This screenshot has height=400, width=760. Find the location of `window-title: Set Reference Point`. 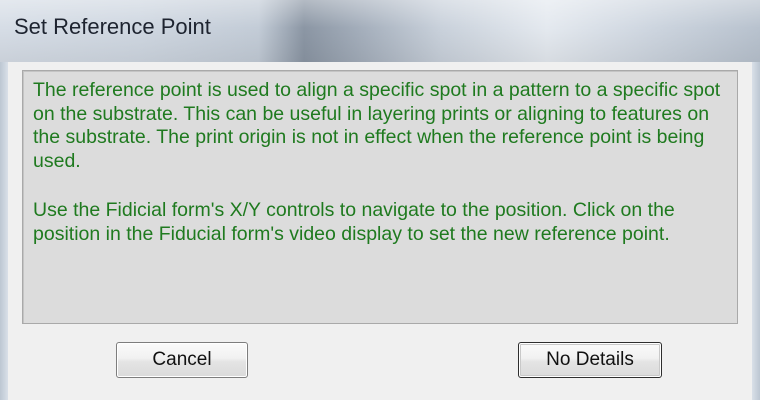

window-title: Set Reference Point is located at coordinates (112, 26).